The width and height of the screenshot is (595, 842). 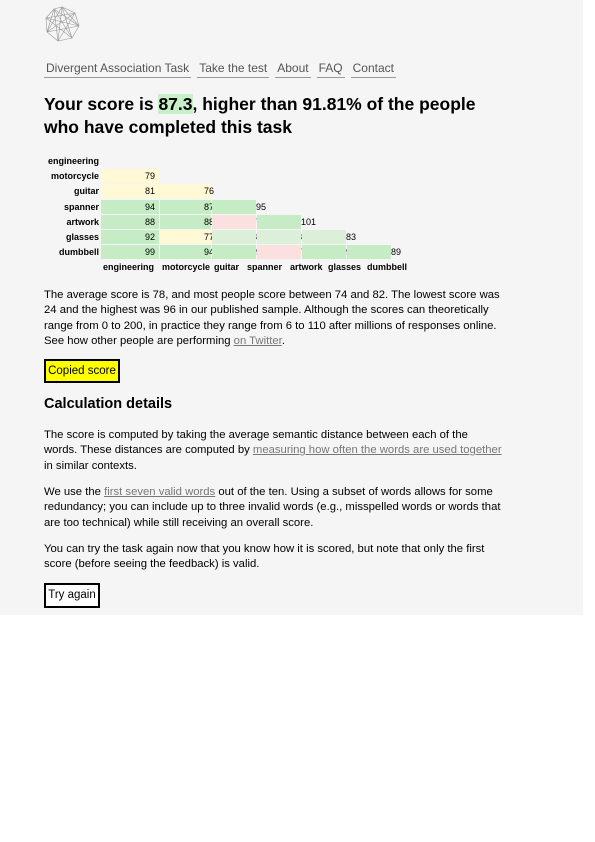 I want to click on details-p1-end: in similar contexts., so click(x=90, y=465).